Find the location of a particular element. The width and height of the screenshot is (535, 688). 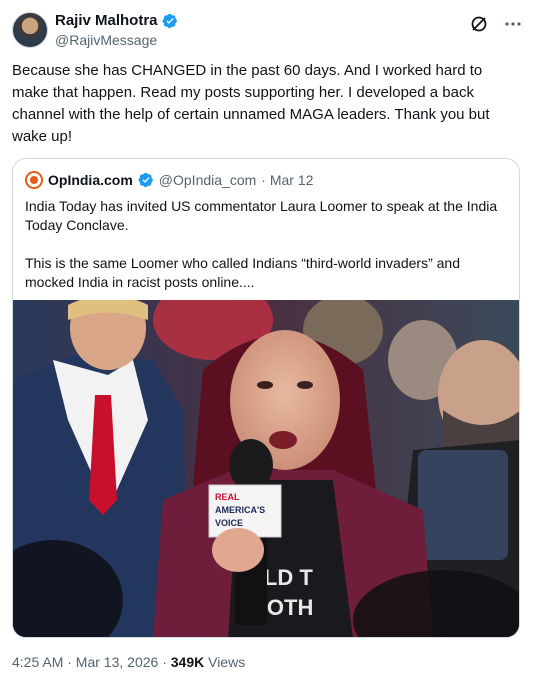

quoted-post-header: OpIndia.com @OpIndia_com · Mar 12 is located at coordinates (169, 180).